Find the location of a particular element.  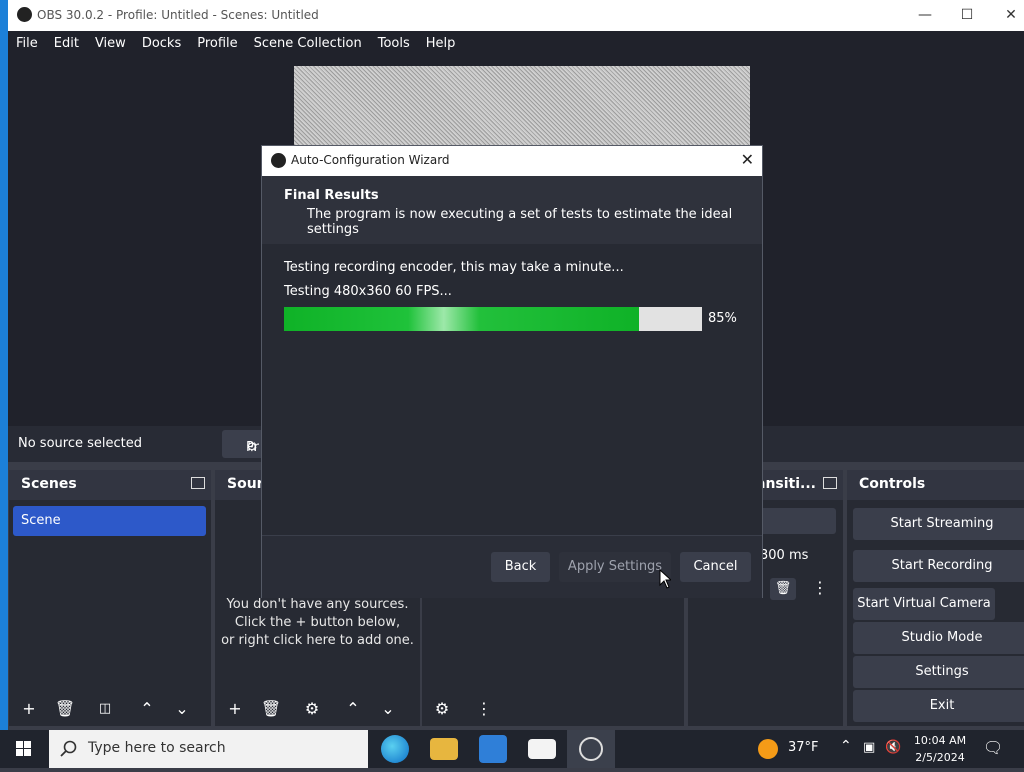

weather-temp: 37°F is located at coordinates (803, 747).